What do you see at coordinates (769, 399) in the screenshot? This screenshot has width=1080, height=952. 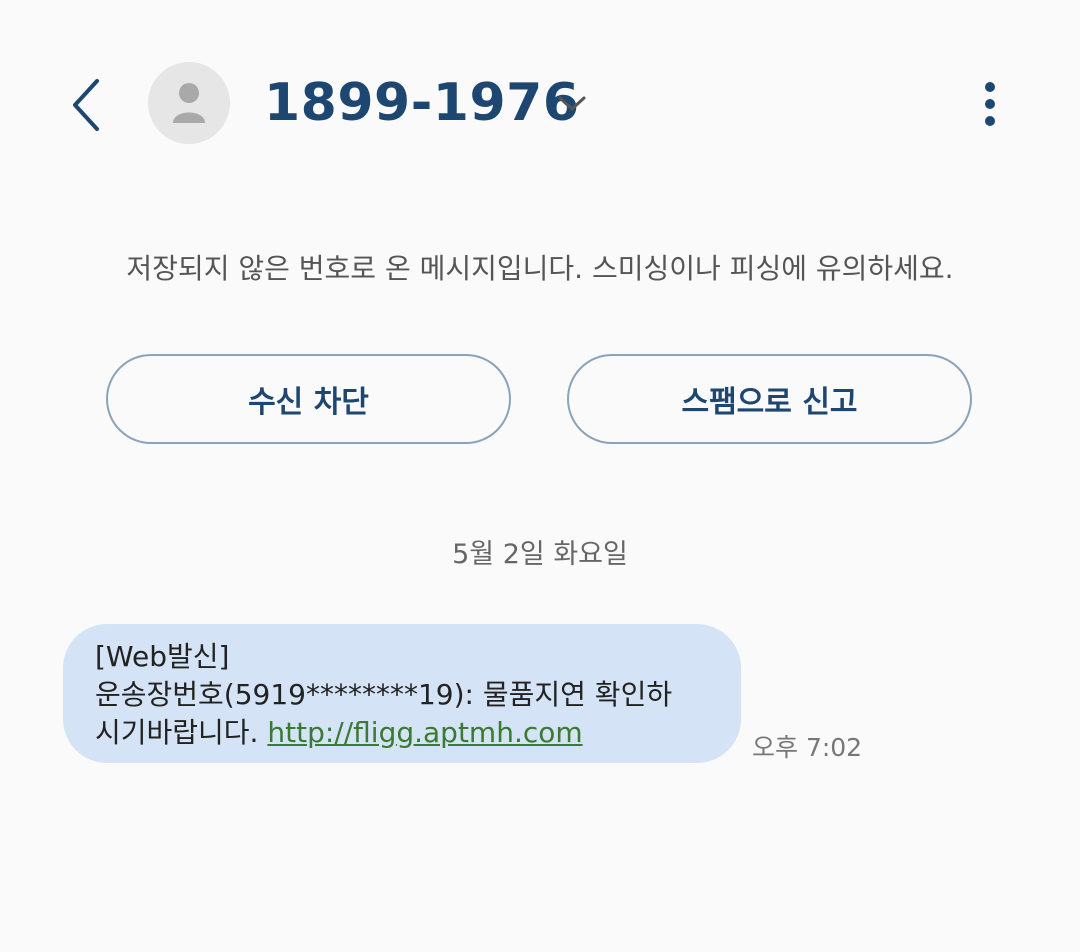 I see `report-spam-button: 스팸으로 신고` at bounding box center [769, 399].